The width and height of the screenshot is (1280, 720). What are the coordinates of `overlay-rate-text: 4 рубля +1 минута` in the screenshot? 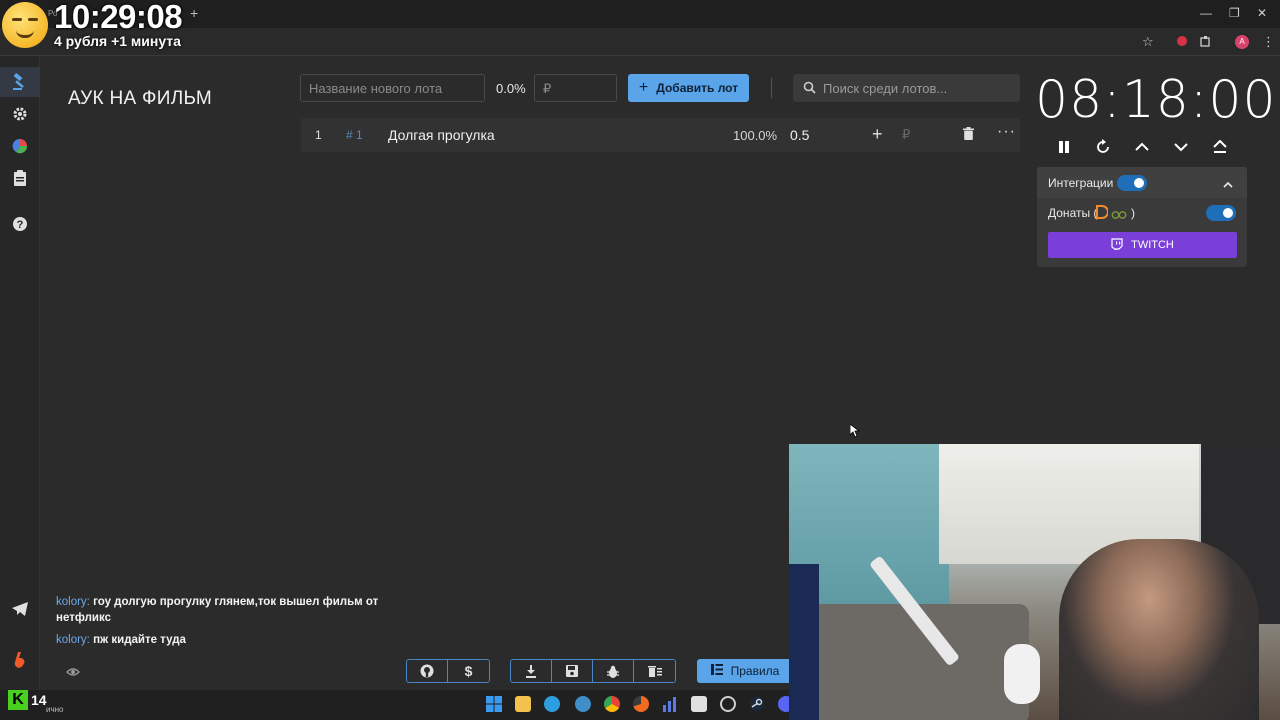 It's located at (117, 41).